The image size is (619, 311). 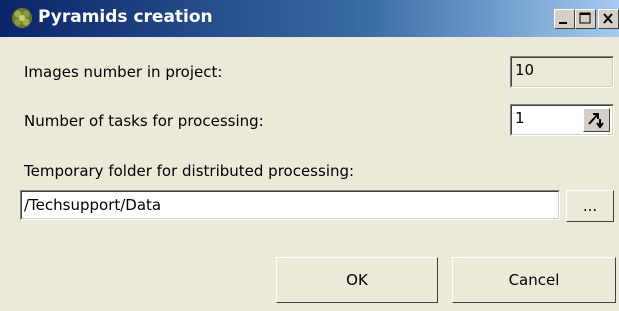 I want to click on close-button, so click(x=608, y=19).